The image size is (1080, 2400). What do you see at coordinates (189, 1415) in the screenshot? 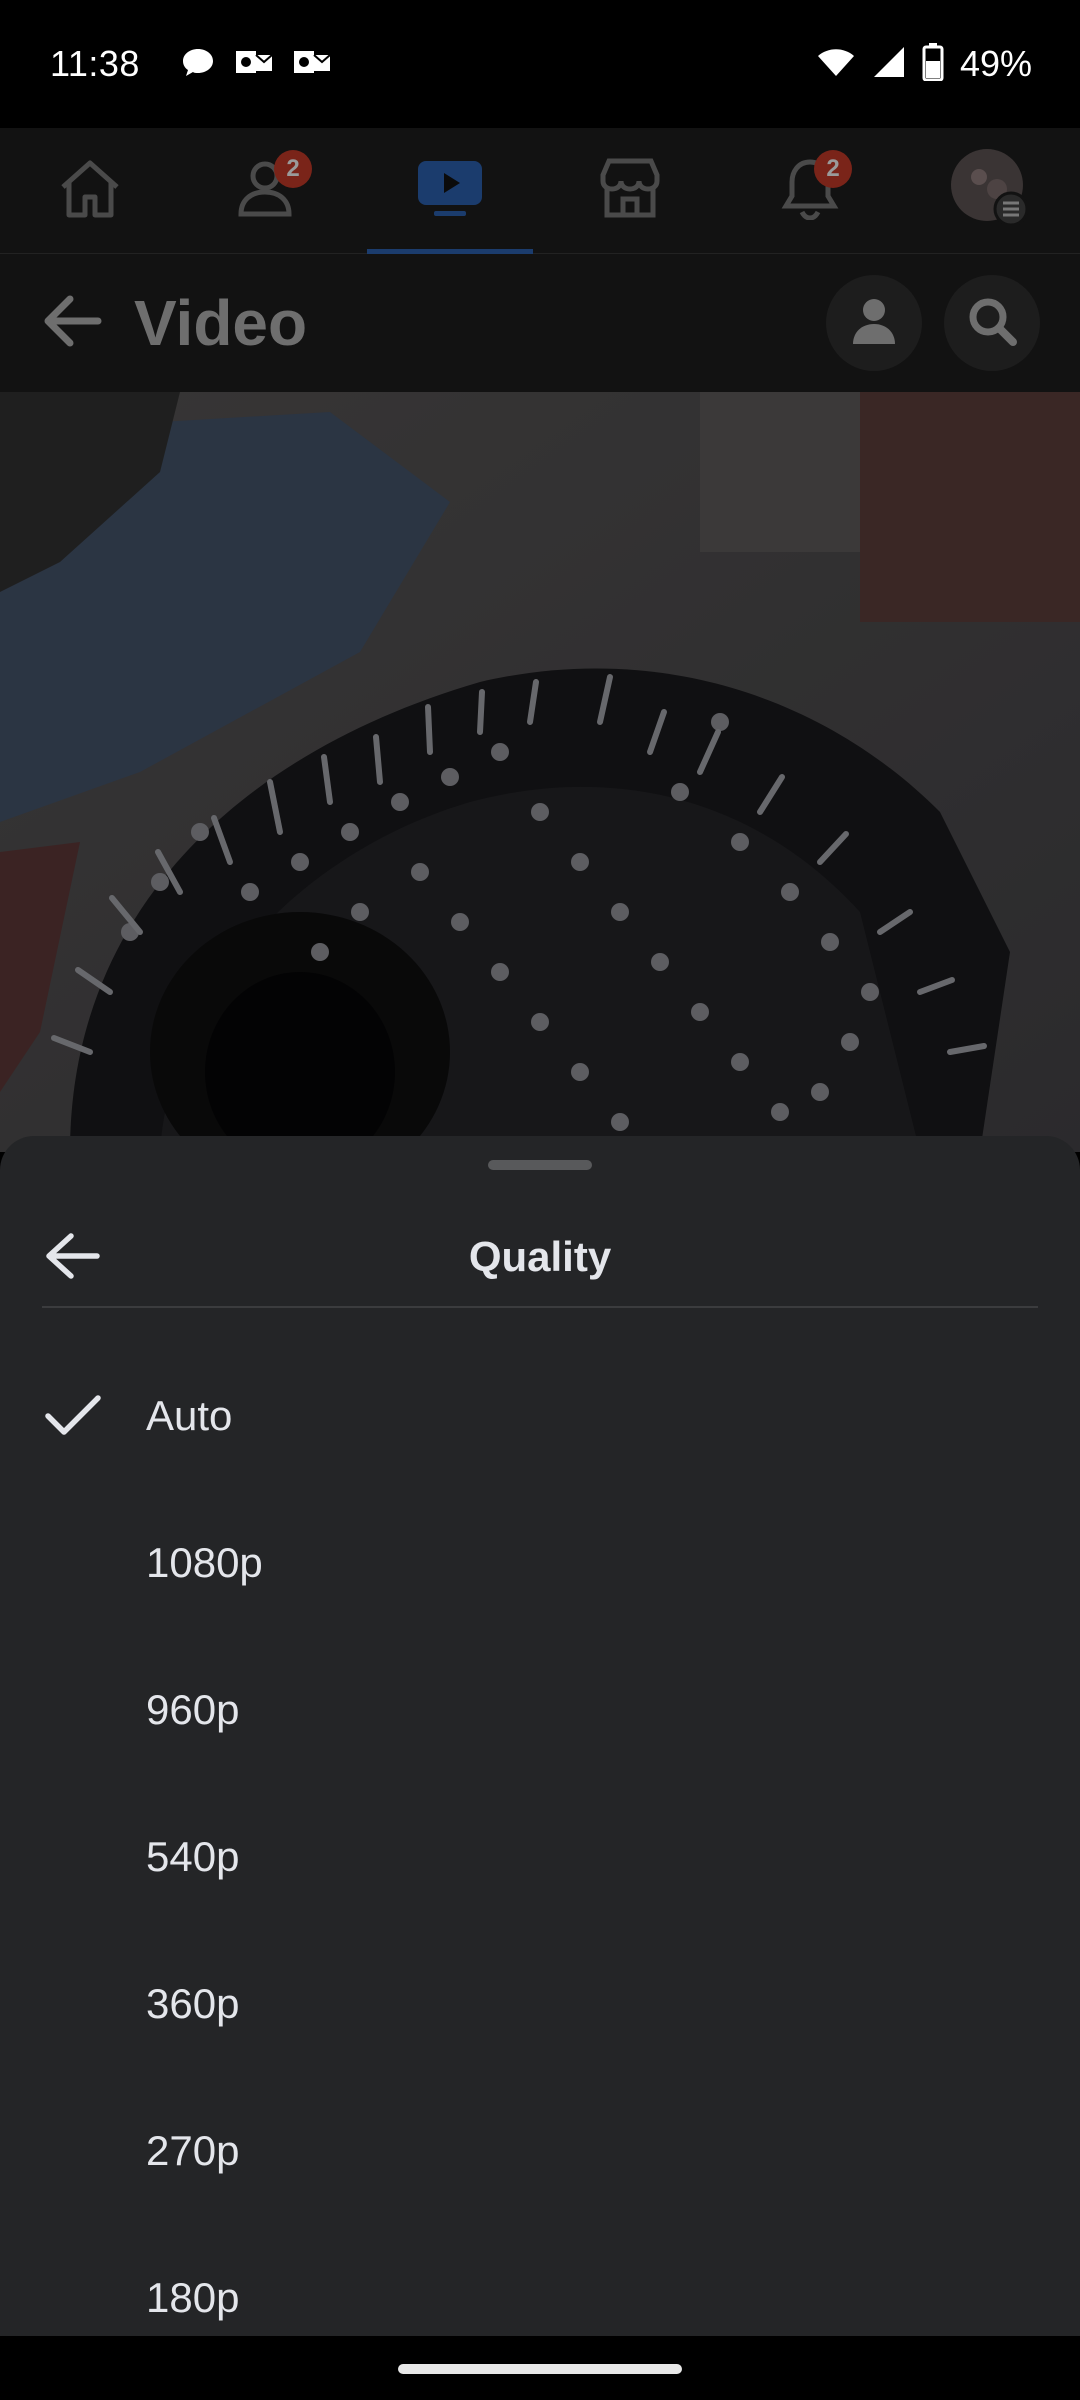
I see `option-label: Auto` at bounding box center [189, 1415].